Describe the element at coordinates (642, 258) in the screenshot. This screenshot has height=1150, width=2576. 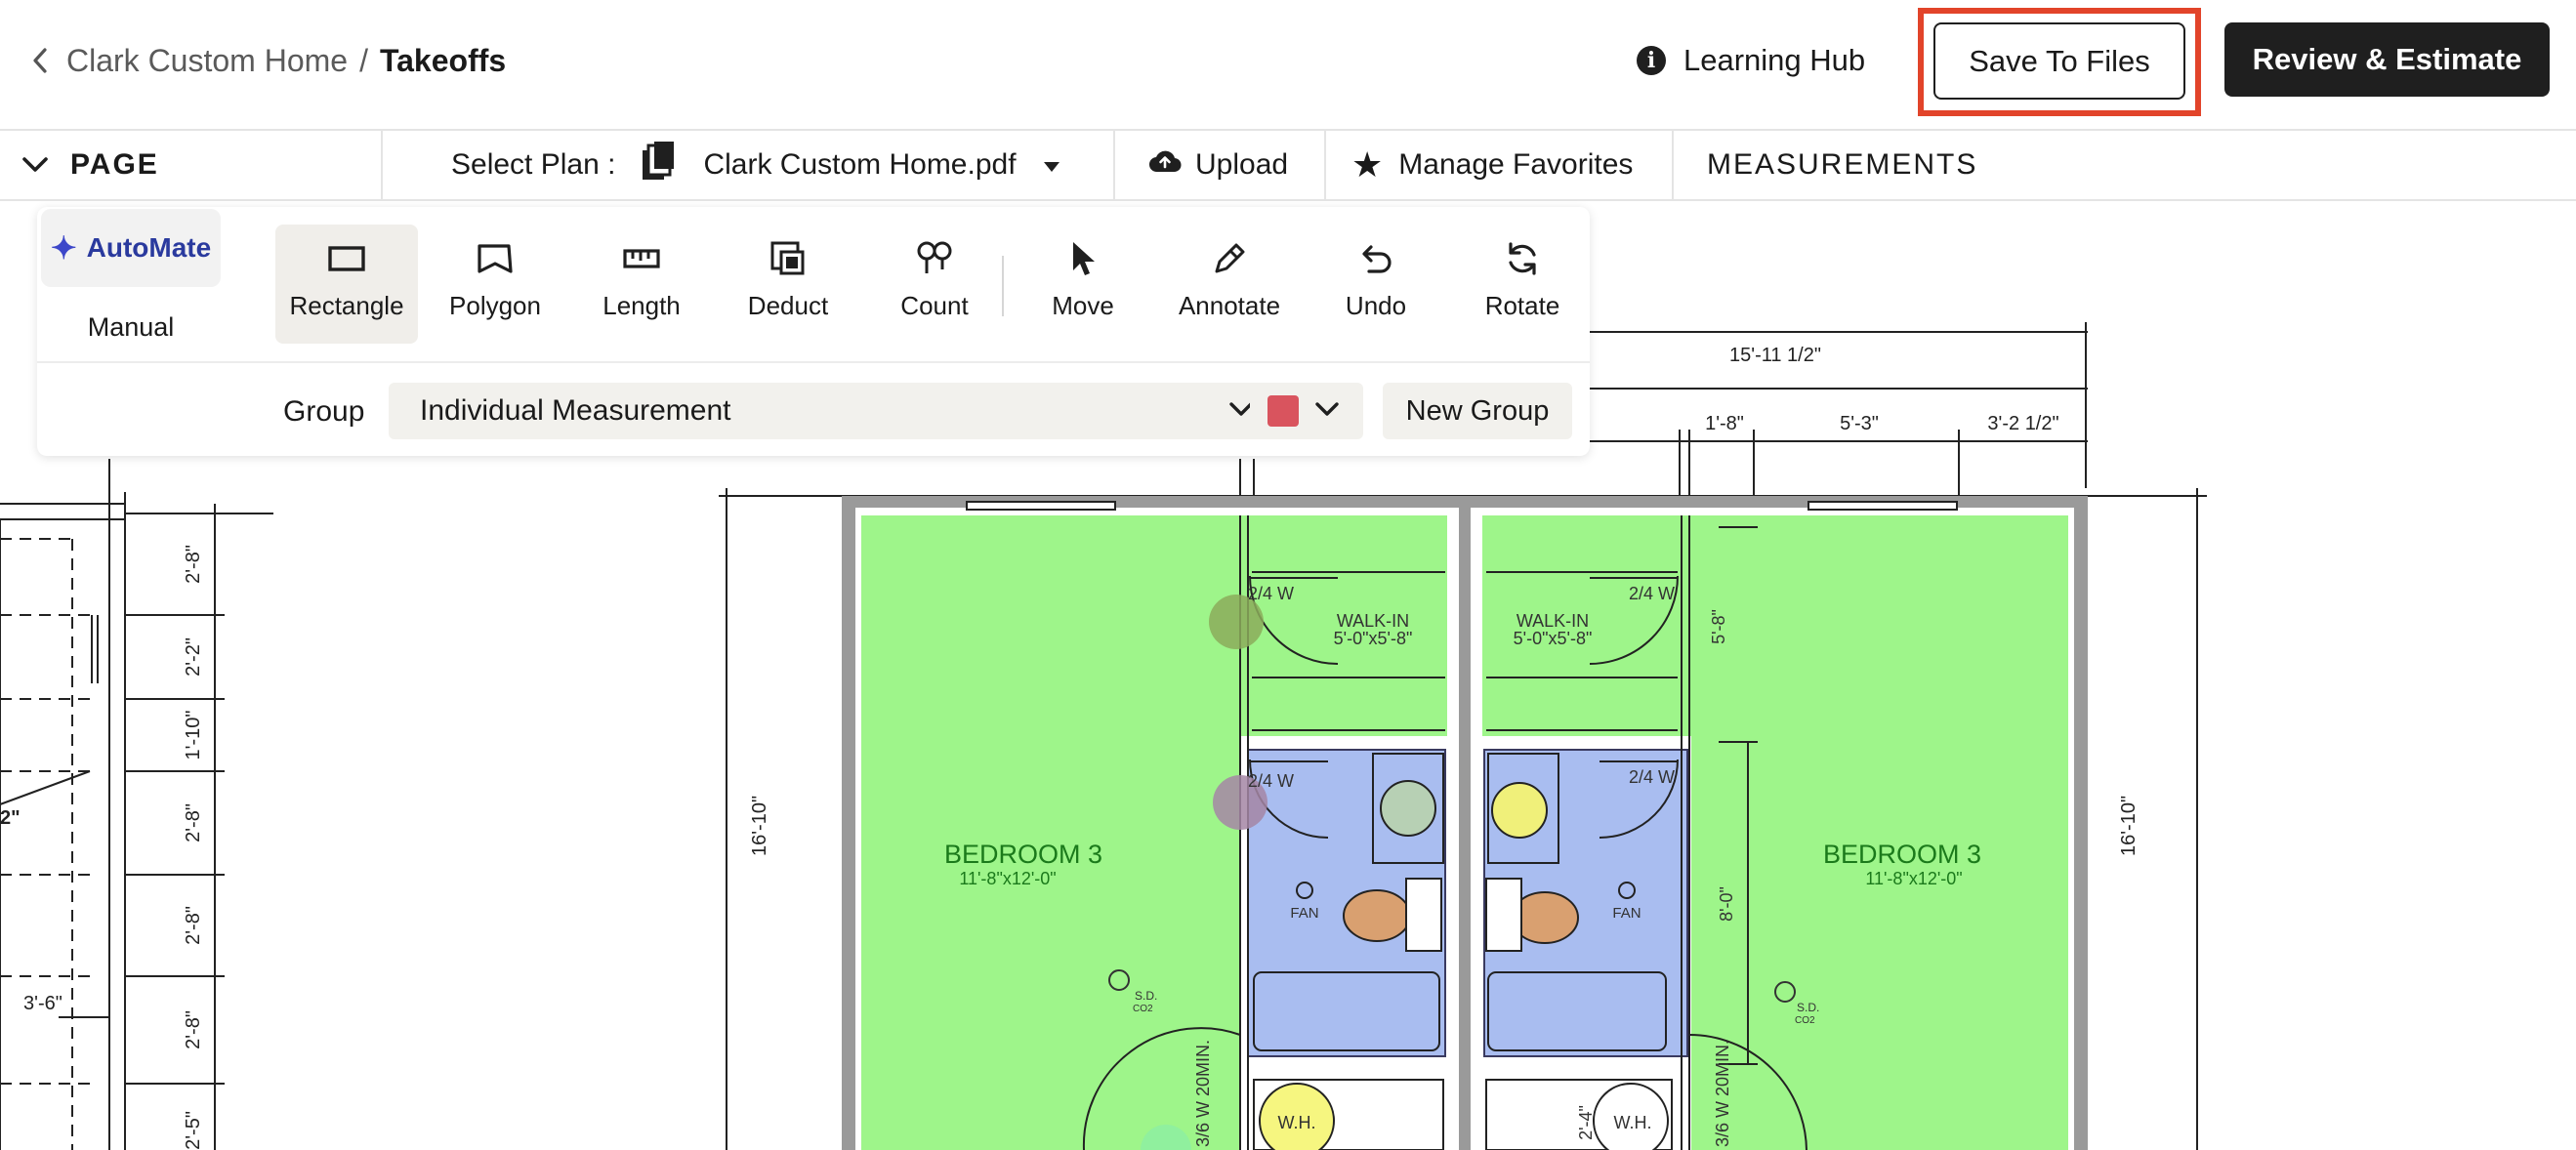
I see `ruler-icon` at that location.